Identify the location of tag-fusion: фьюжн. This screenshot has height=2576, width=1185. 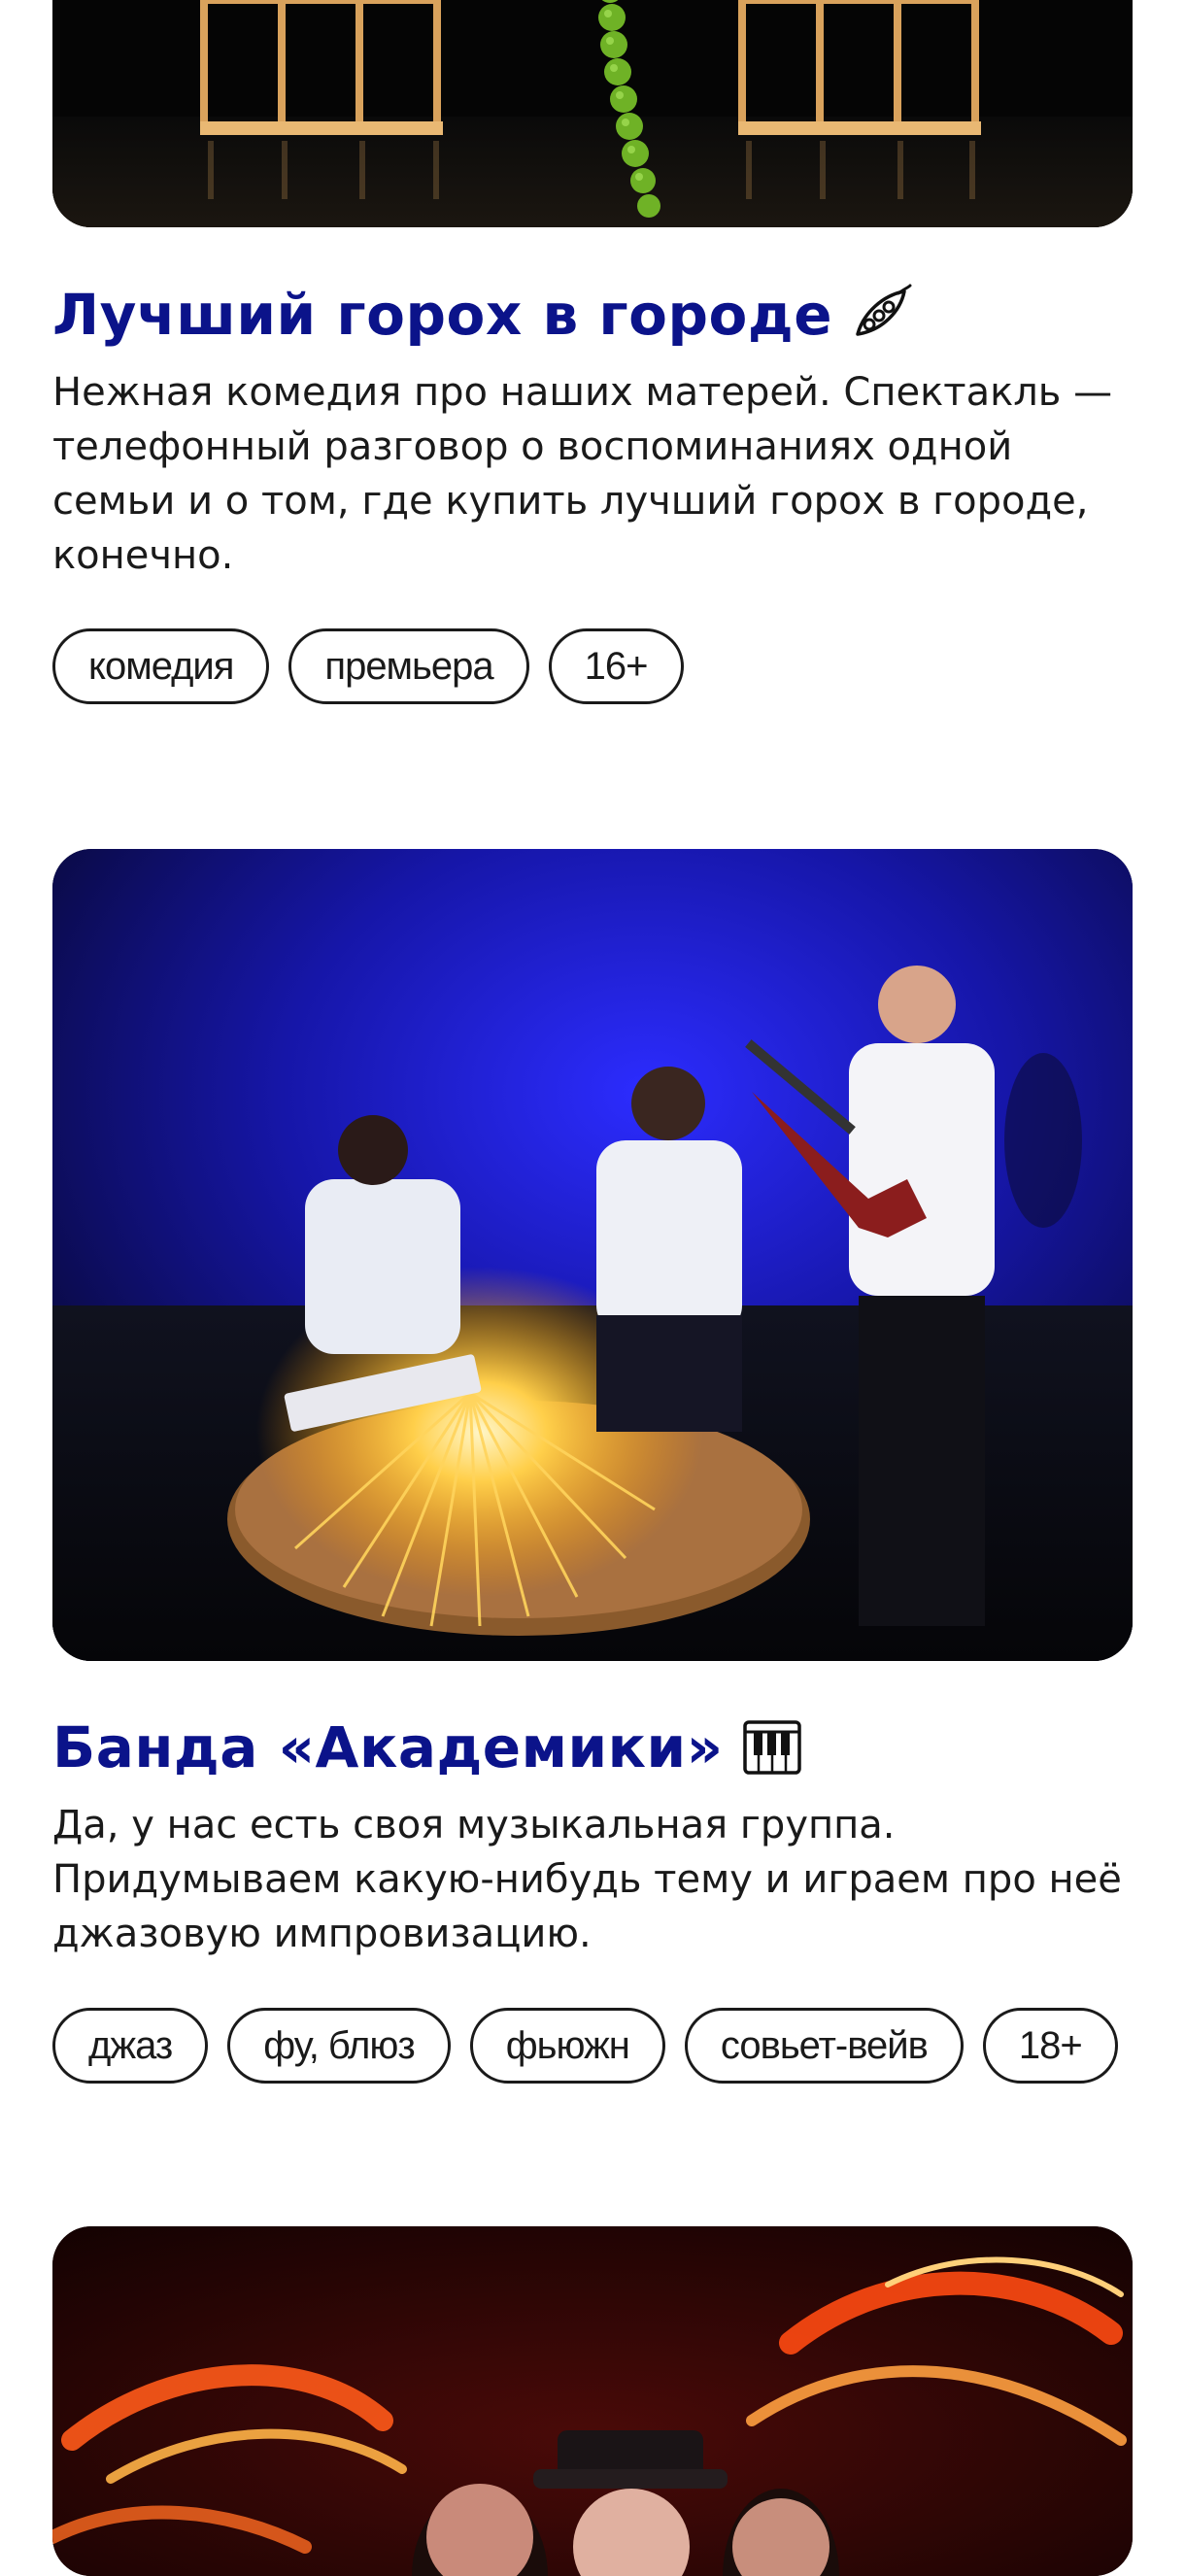
(567, 2046).